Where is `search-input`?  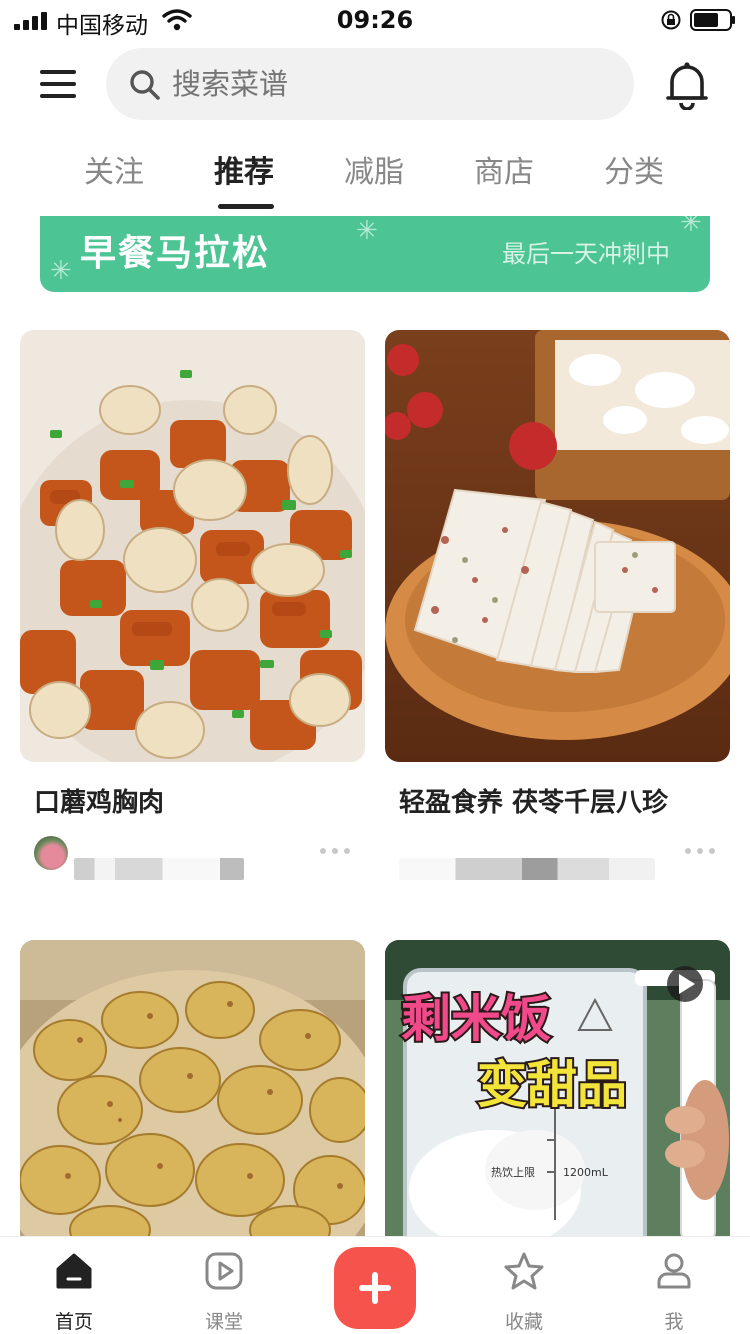 search-input is located at coordinates (392, 84).